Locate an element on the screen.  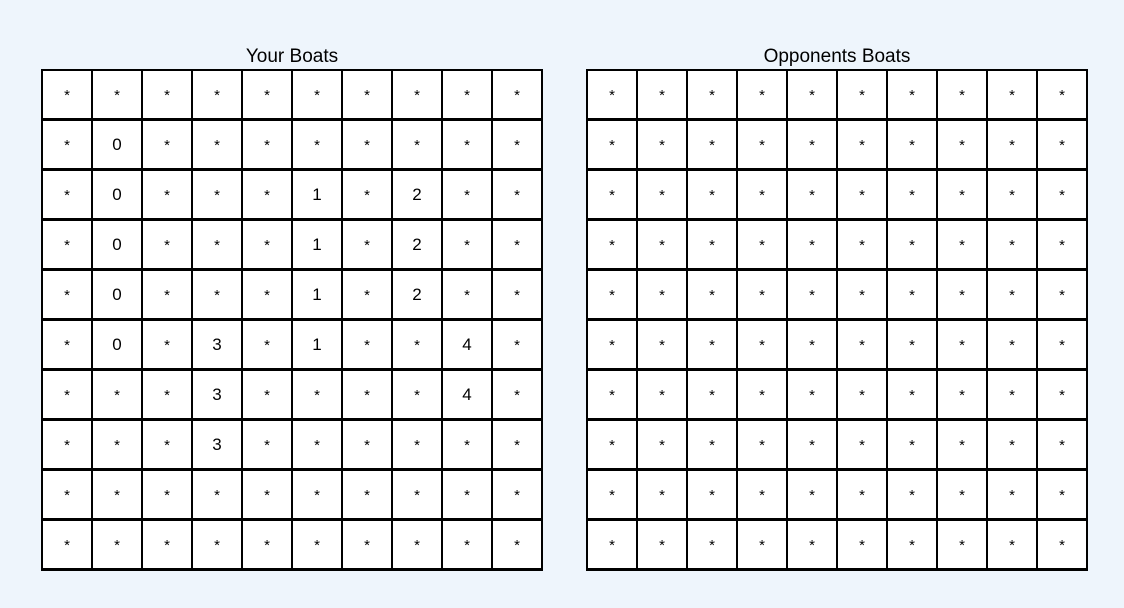
opponent-board-cell-r1-c4: * is located at coordinates (813, 146).